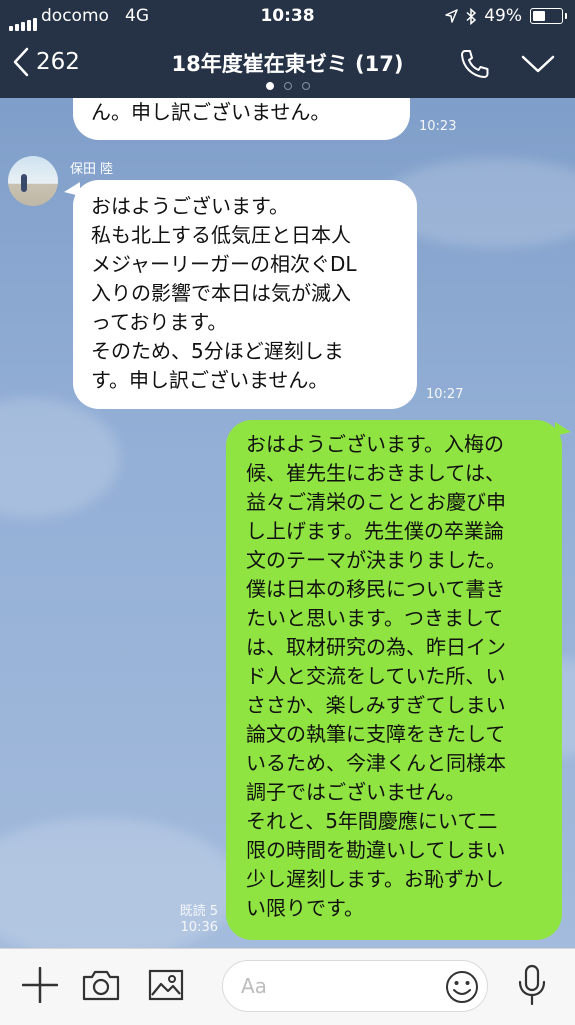  Describe the element at coordinates (375, 618) in the screenshot. I see `message-line: たいと思います。つきまして` at that location.